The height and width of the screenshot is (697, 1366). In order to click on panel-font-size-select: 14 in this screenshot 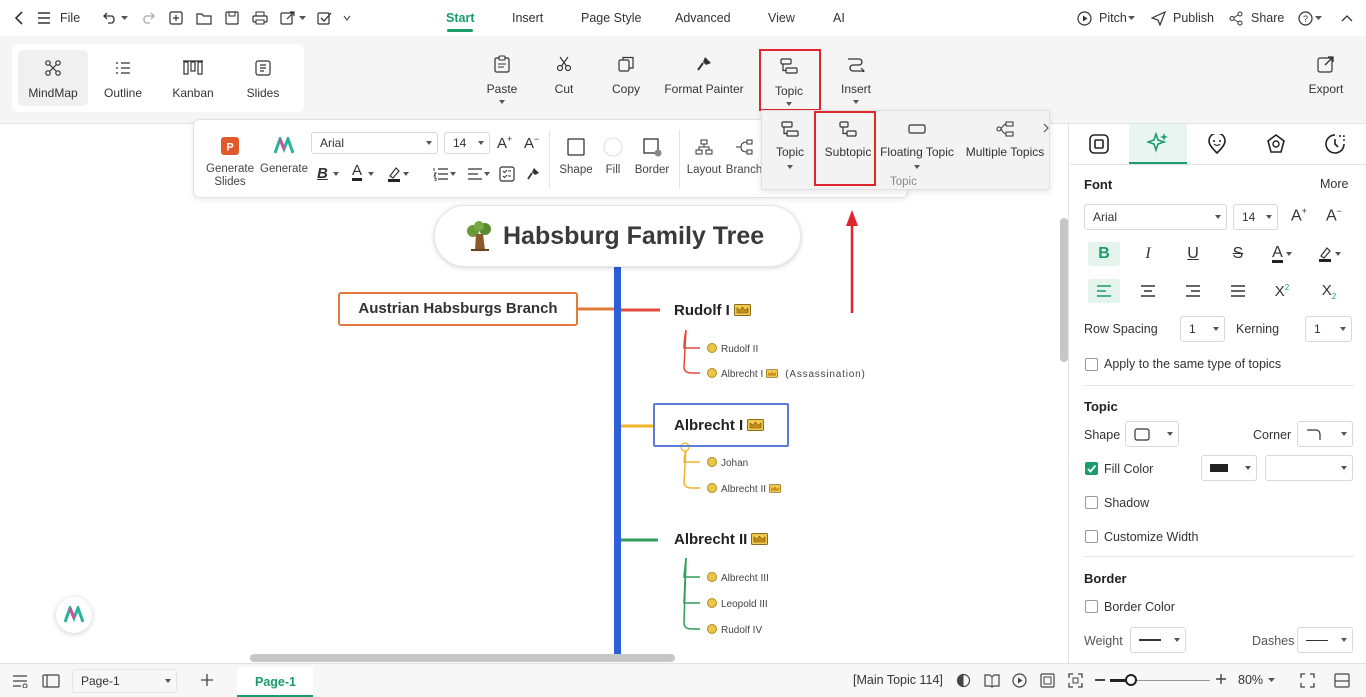, I will do `click(1255, 217)`.